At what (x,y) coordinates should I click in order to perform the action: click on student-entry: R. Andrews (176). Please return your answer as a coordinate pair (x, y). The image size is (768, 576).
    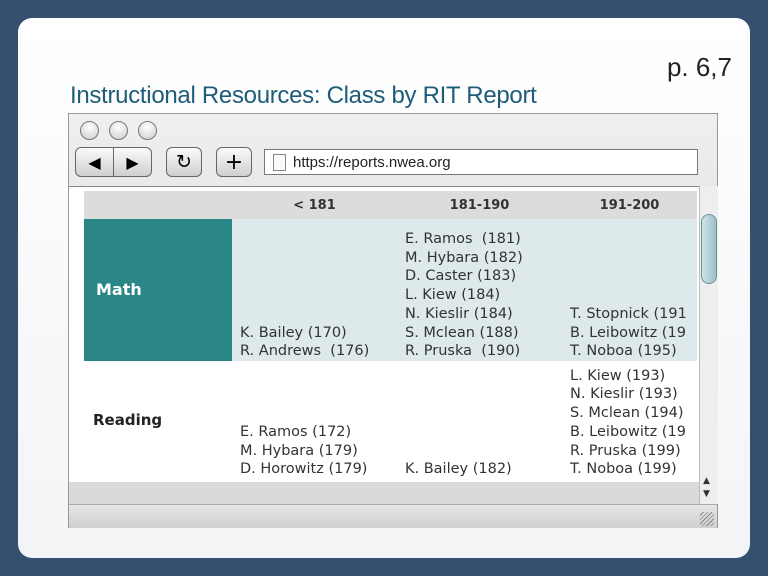
    Looking at the image, I should click on (305, 351).